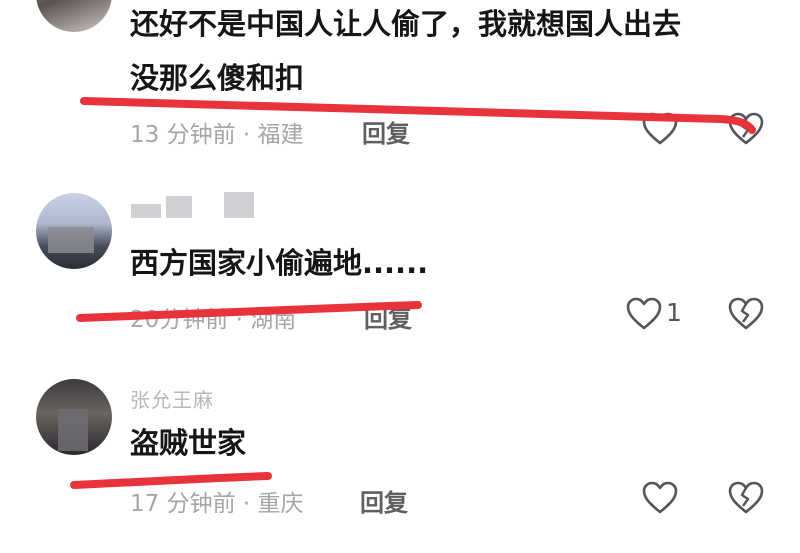 The width and height of the screenshot is (800, 553). I want to click on comment-location: 重庆, so click(280, 504).